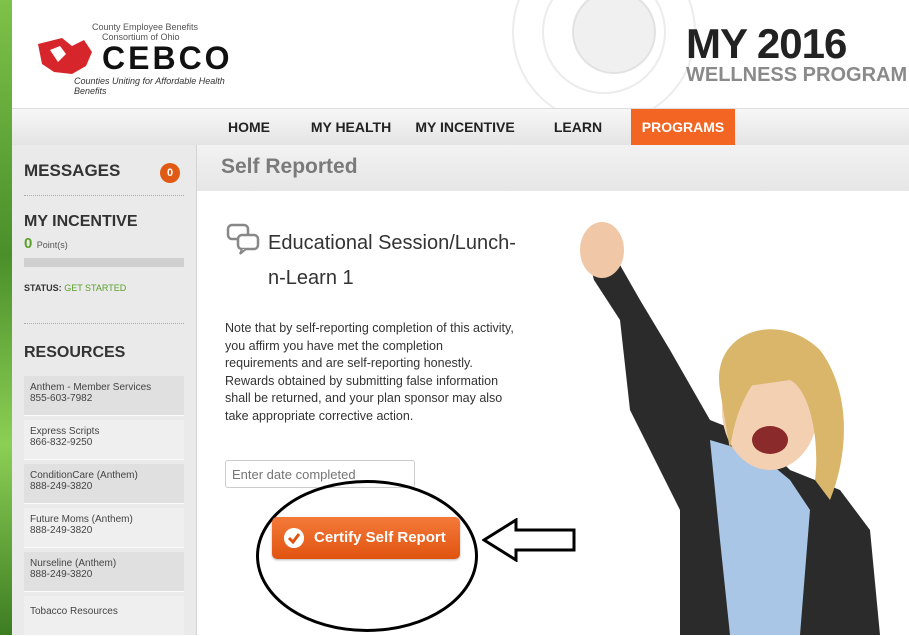 This screenshot has height=636, width=909. What do you see at coordinates (380, 537) in the screenshot?
I see `certify-button-label: Certify Self Report` at bounding box center [380, 537].